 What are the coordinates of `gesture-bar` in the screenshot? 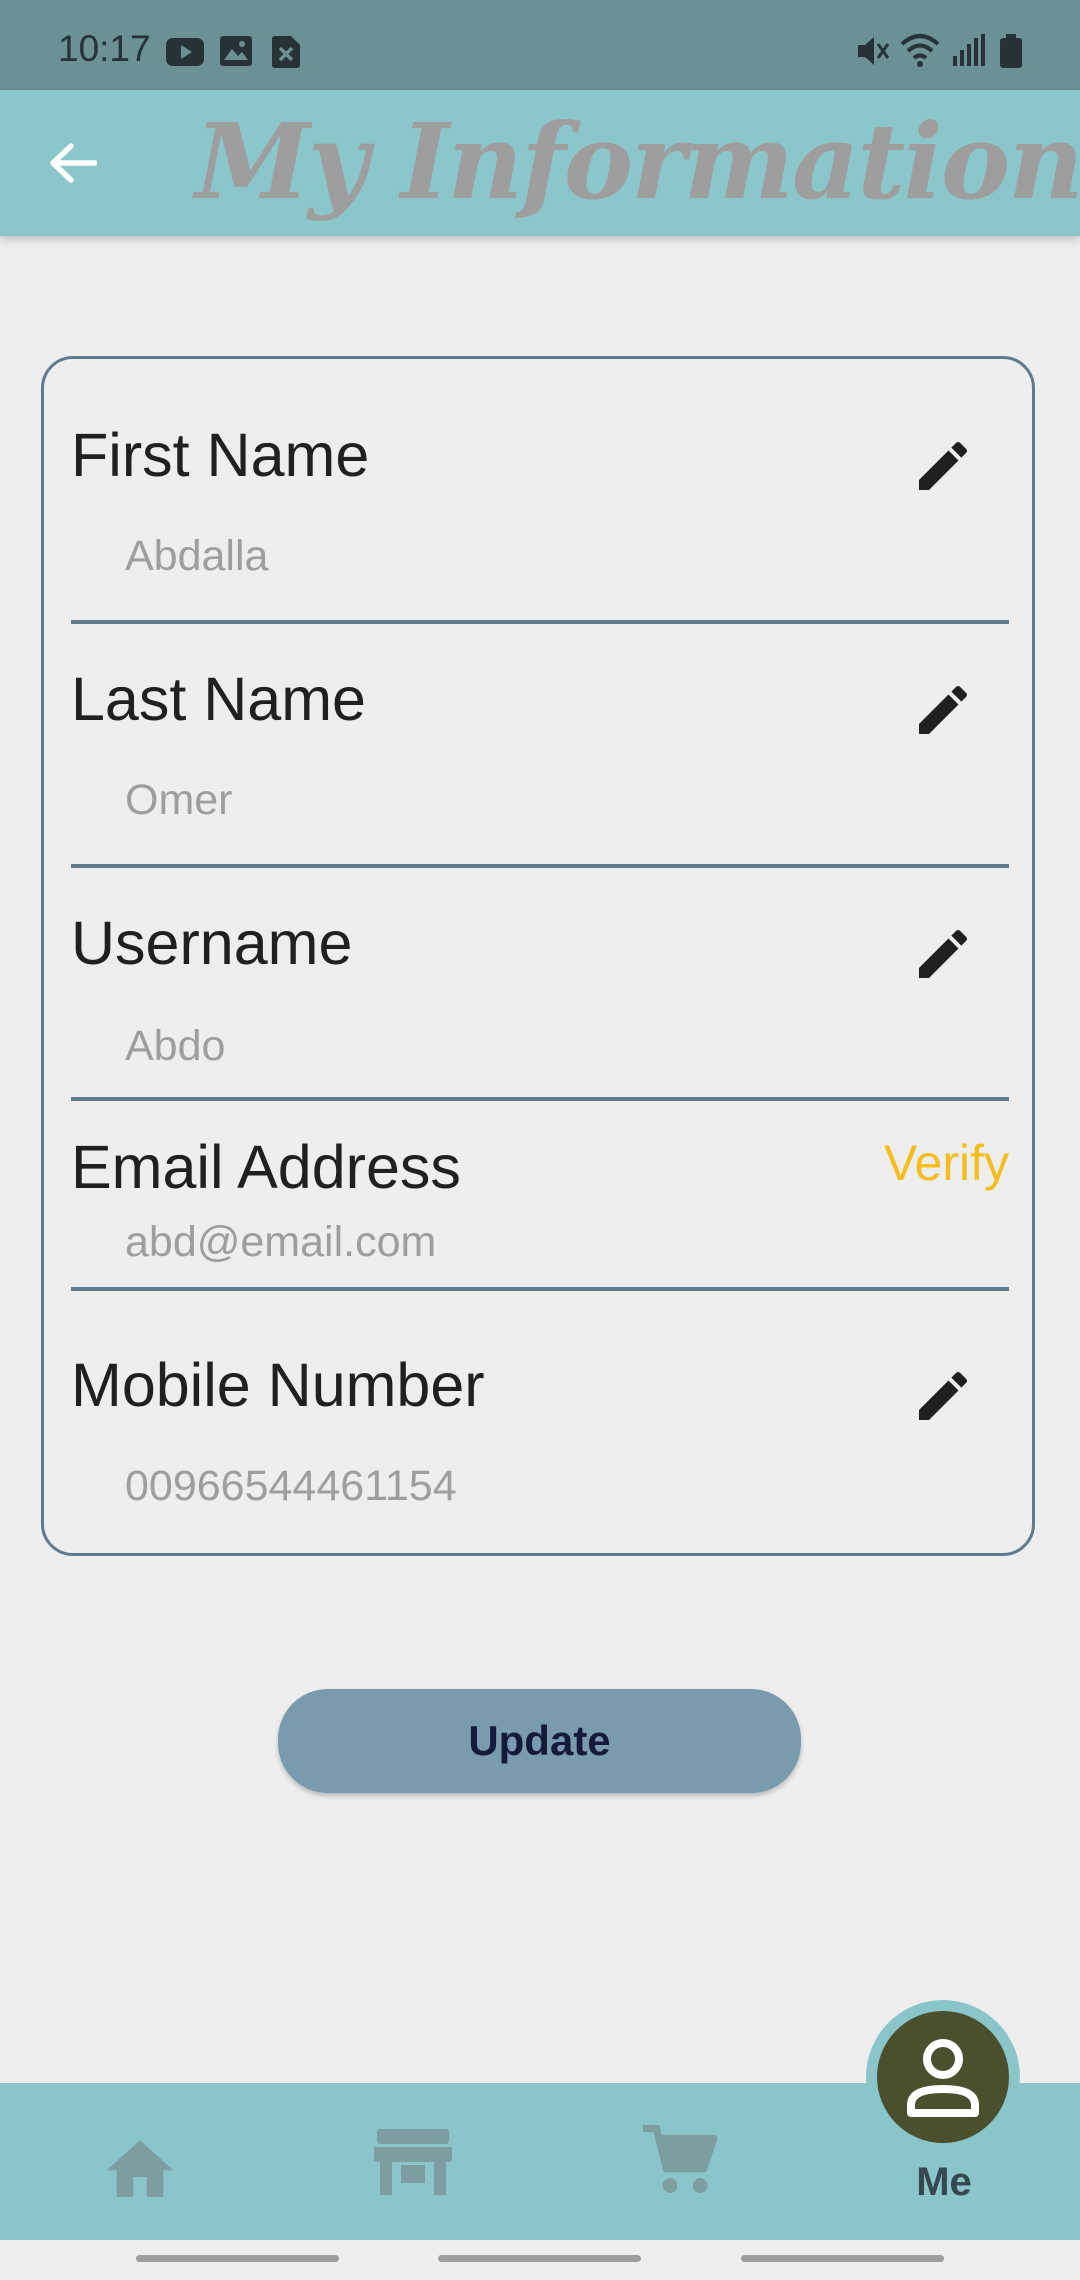 It's located at (540, 2260).